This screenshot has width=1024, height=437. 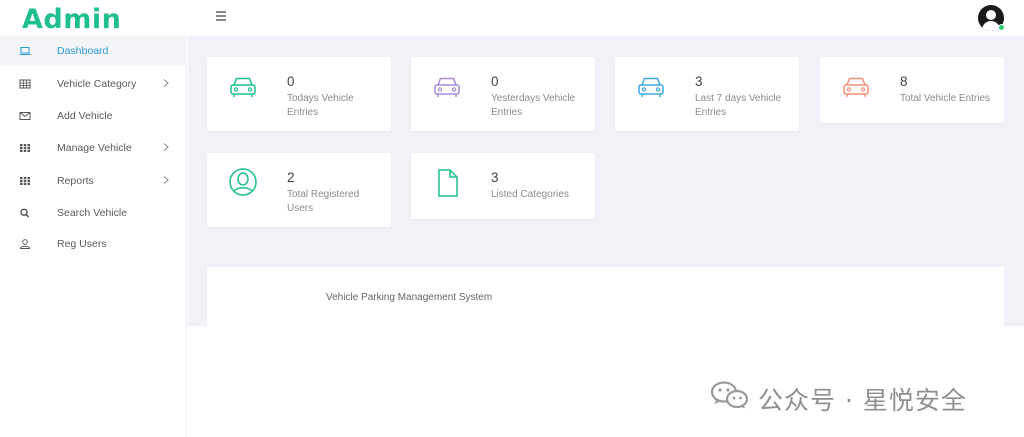 I want to click on stat-card-todays-entries: 0 Todays Vehicle Entries, so click(x=299, y=94).